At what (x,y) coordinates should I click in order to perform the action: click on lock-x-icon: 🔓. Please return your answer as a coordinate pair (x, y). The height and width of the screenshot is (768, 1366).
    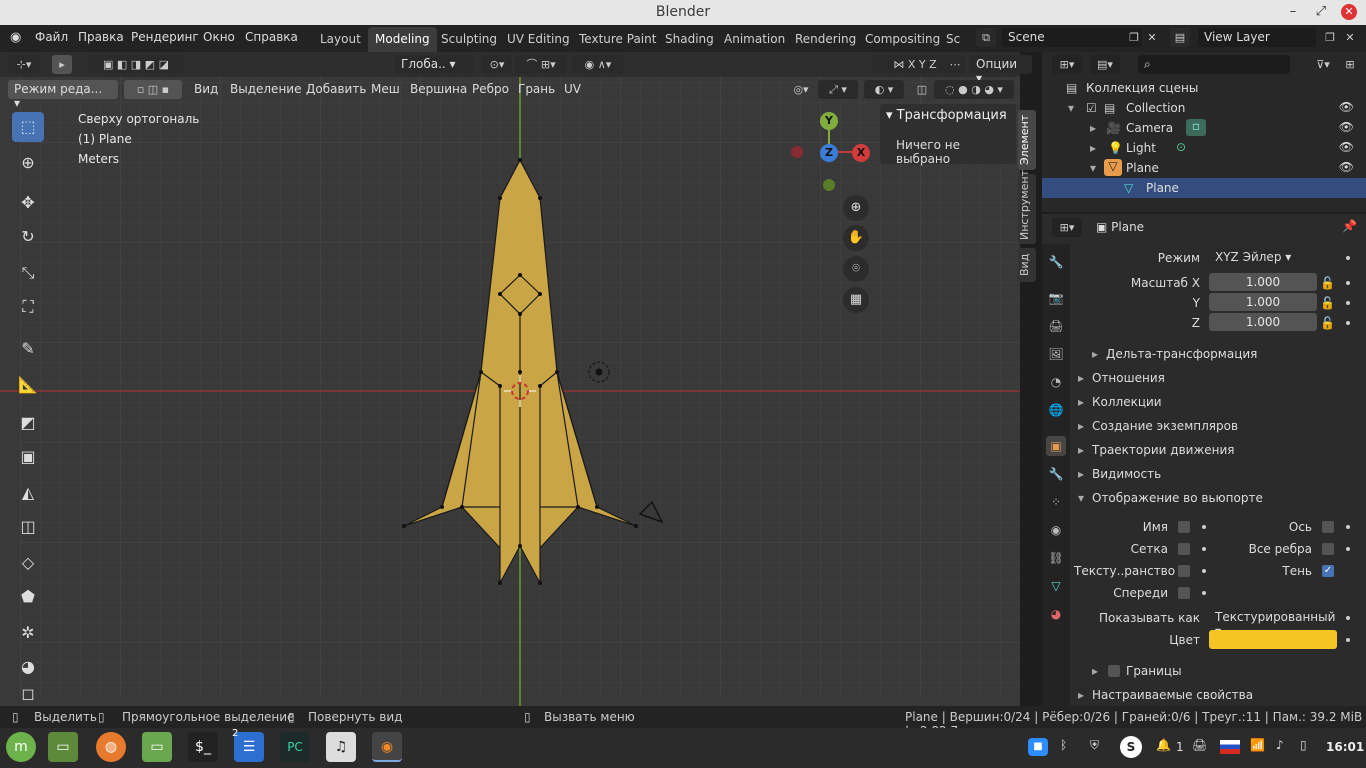
    Looking at the image, I should click on (1327, 283).